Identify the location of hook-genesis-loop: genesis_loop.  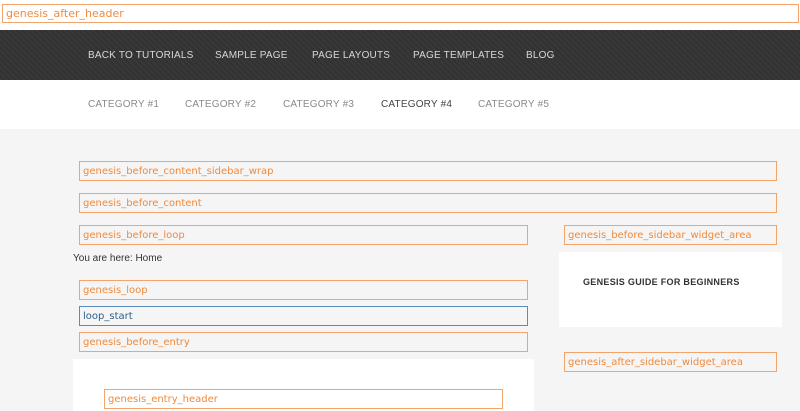
(303, 290).